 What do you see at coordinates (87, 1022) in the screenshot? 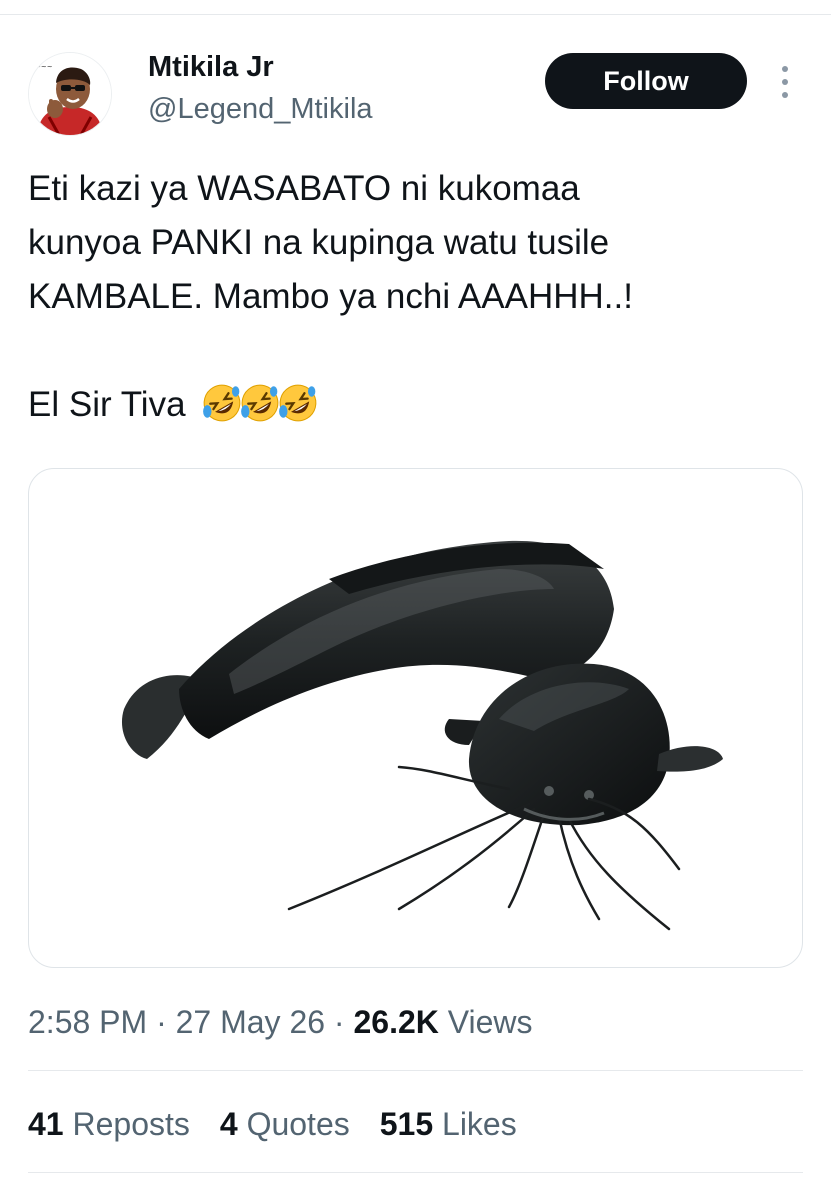
I see `tweet-time: 2:58 PM` at bounding box center [87, 1022].